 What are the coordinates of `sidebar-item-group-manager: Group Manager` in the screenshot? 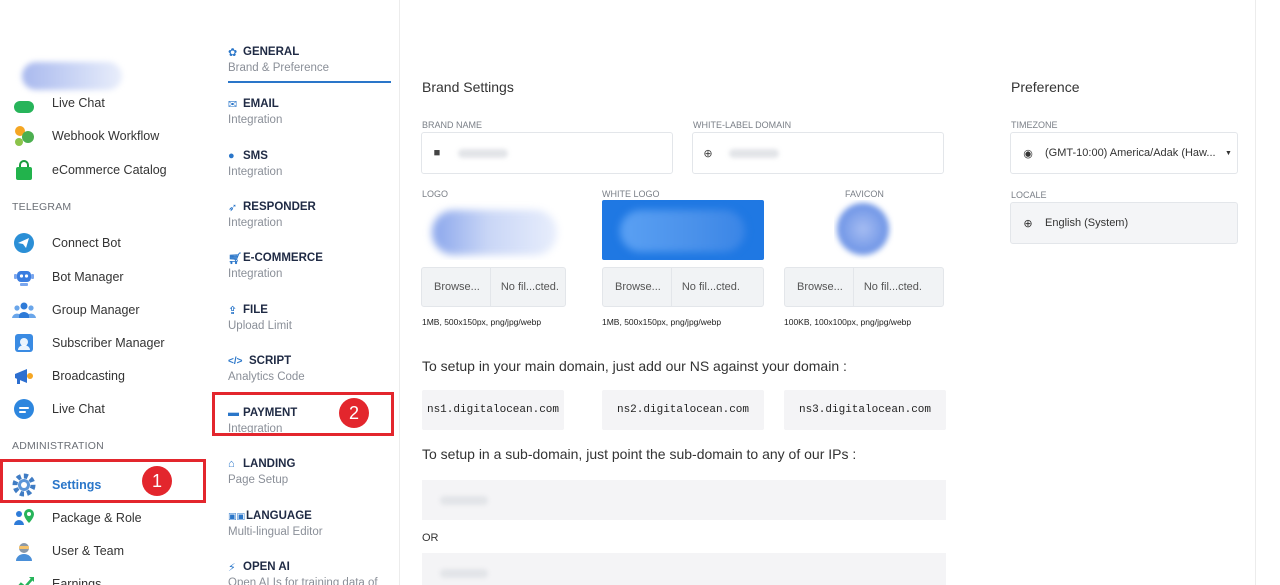 It's located at (76, 310).